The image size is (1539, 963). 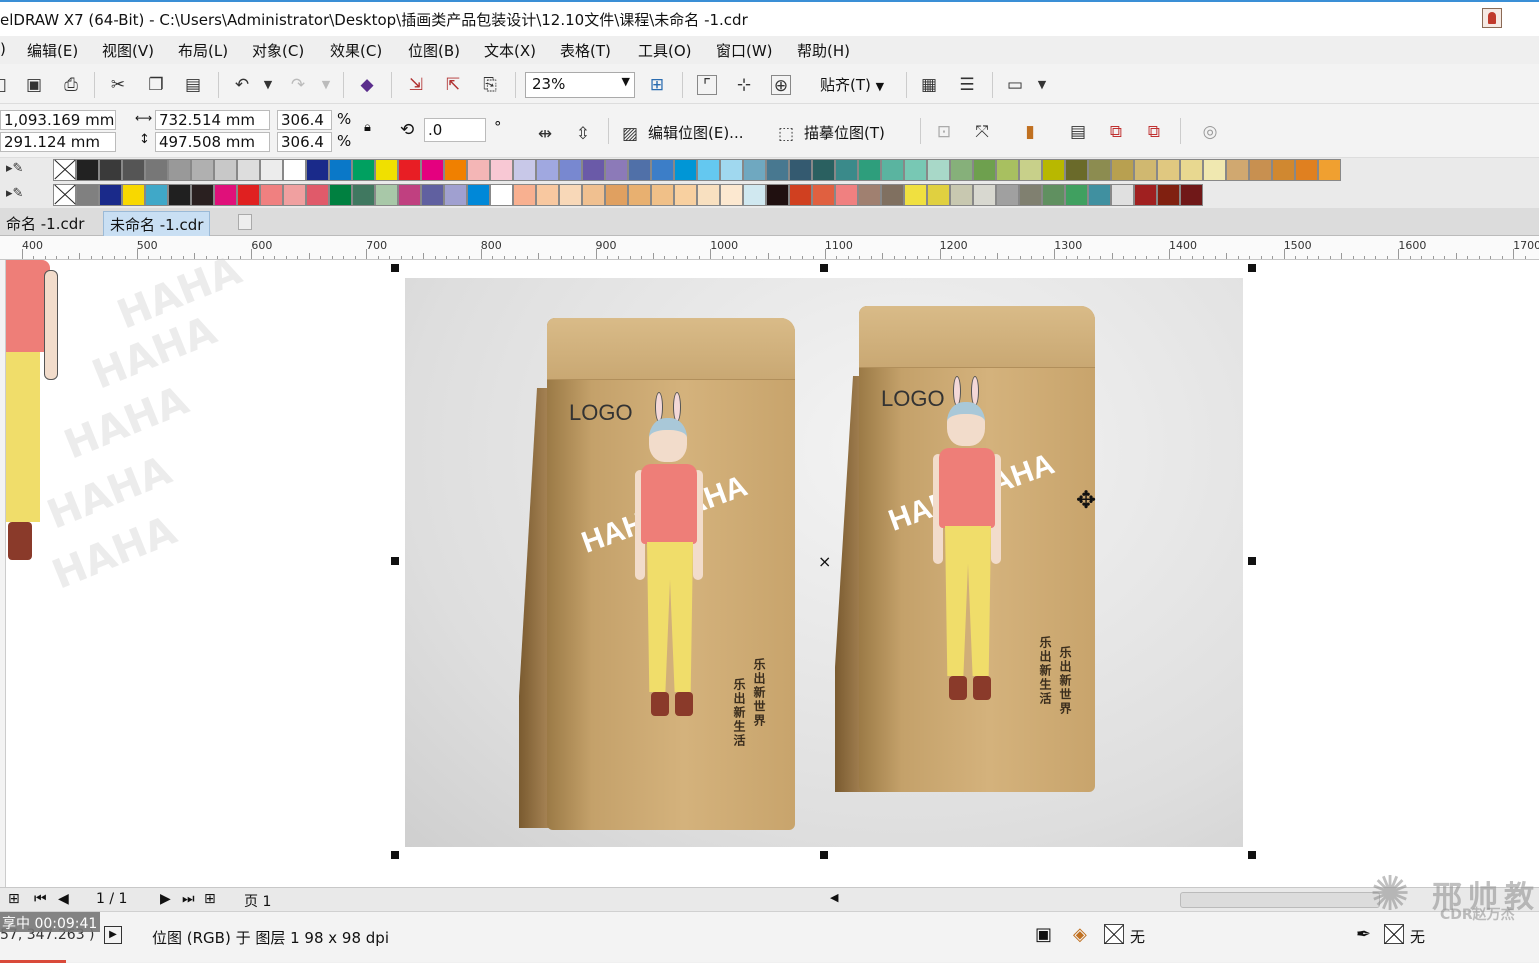 What do you see at coordinates (268, 85) in the screenshot?
I see `undo-dropdown-icon: ▼` at bounding box center [268, 85].